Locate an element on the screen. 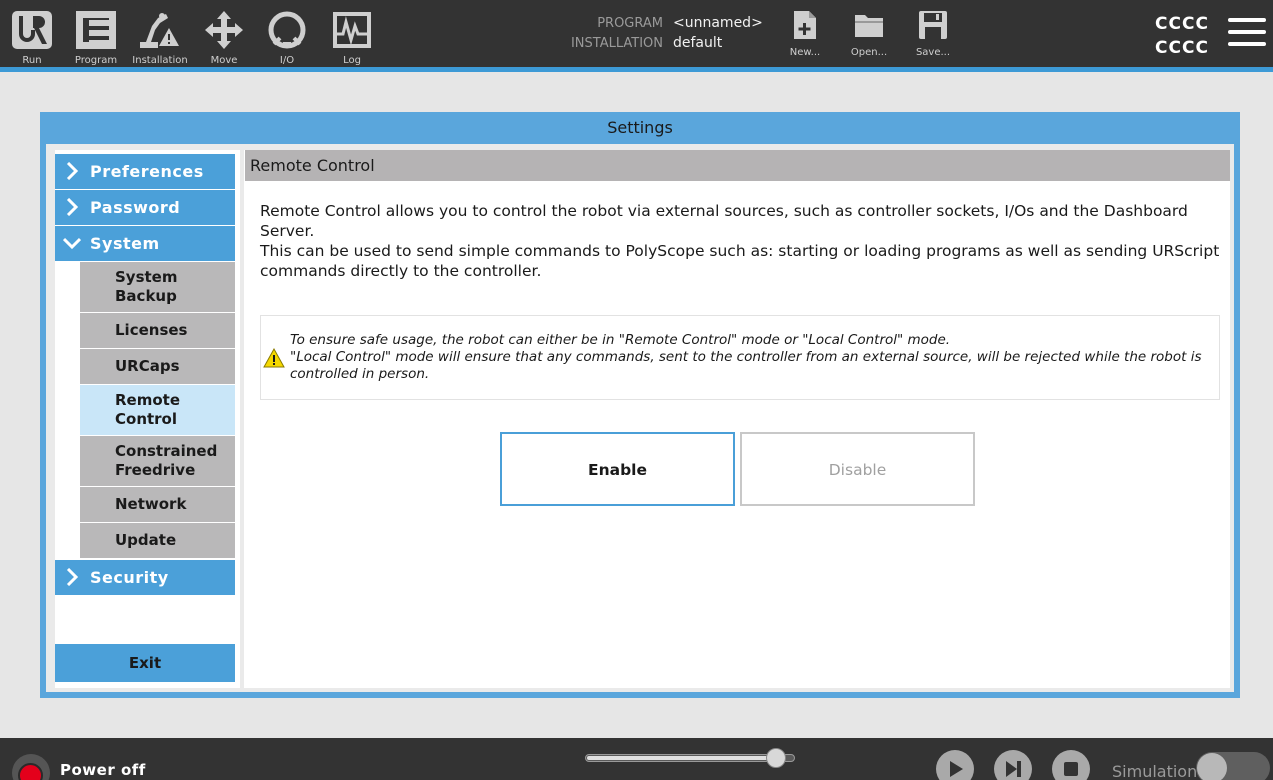 The image size is (1273, 780). program-label: PROGRAM is located at coordinates (630, 23).